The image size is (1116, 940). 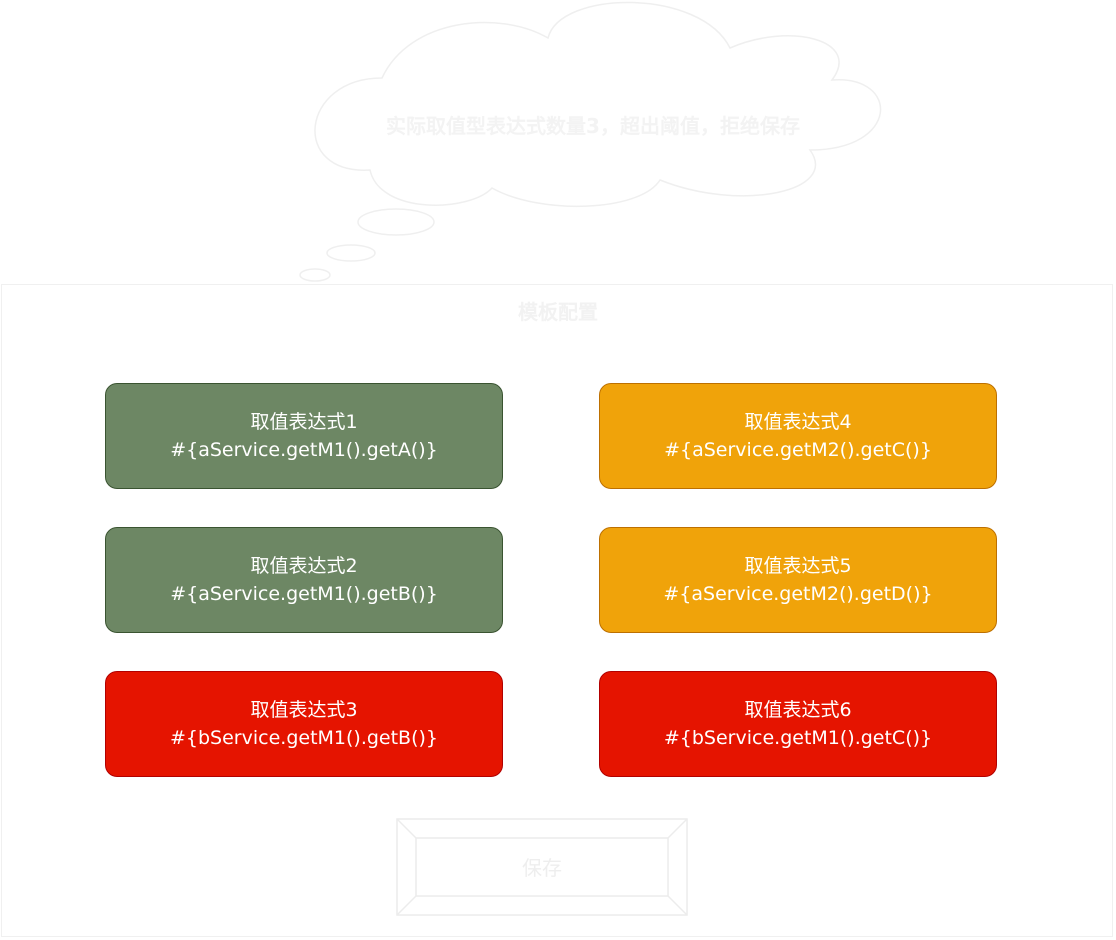 What do you see at coordinates (798, 738) in the screenshot?
I see `expression-code: #{bService.getM1().getC()}` at bounding box center [798, 738].